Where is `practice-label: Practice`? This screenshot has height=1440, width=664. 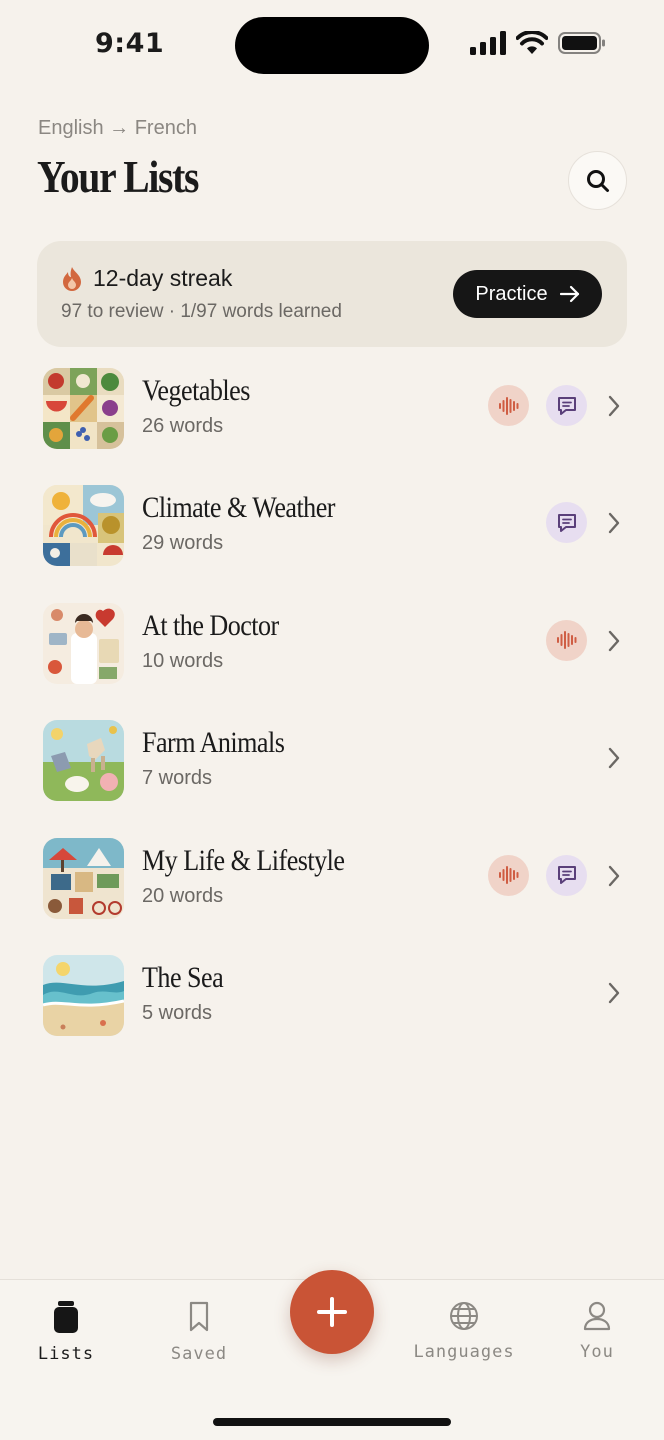
practice-label: Practice is located at coordinates (511, 293).